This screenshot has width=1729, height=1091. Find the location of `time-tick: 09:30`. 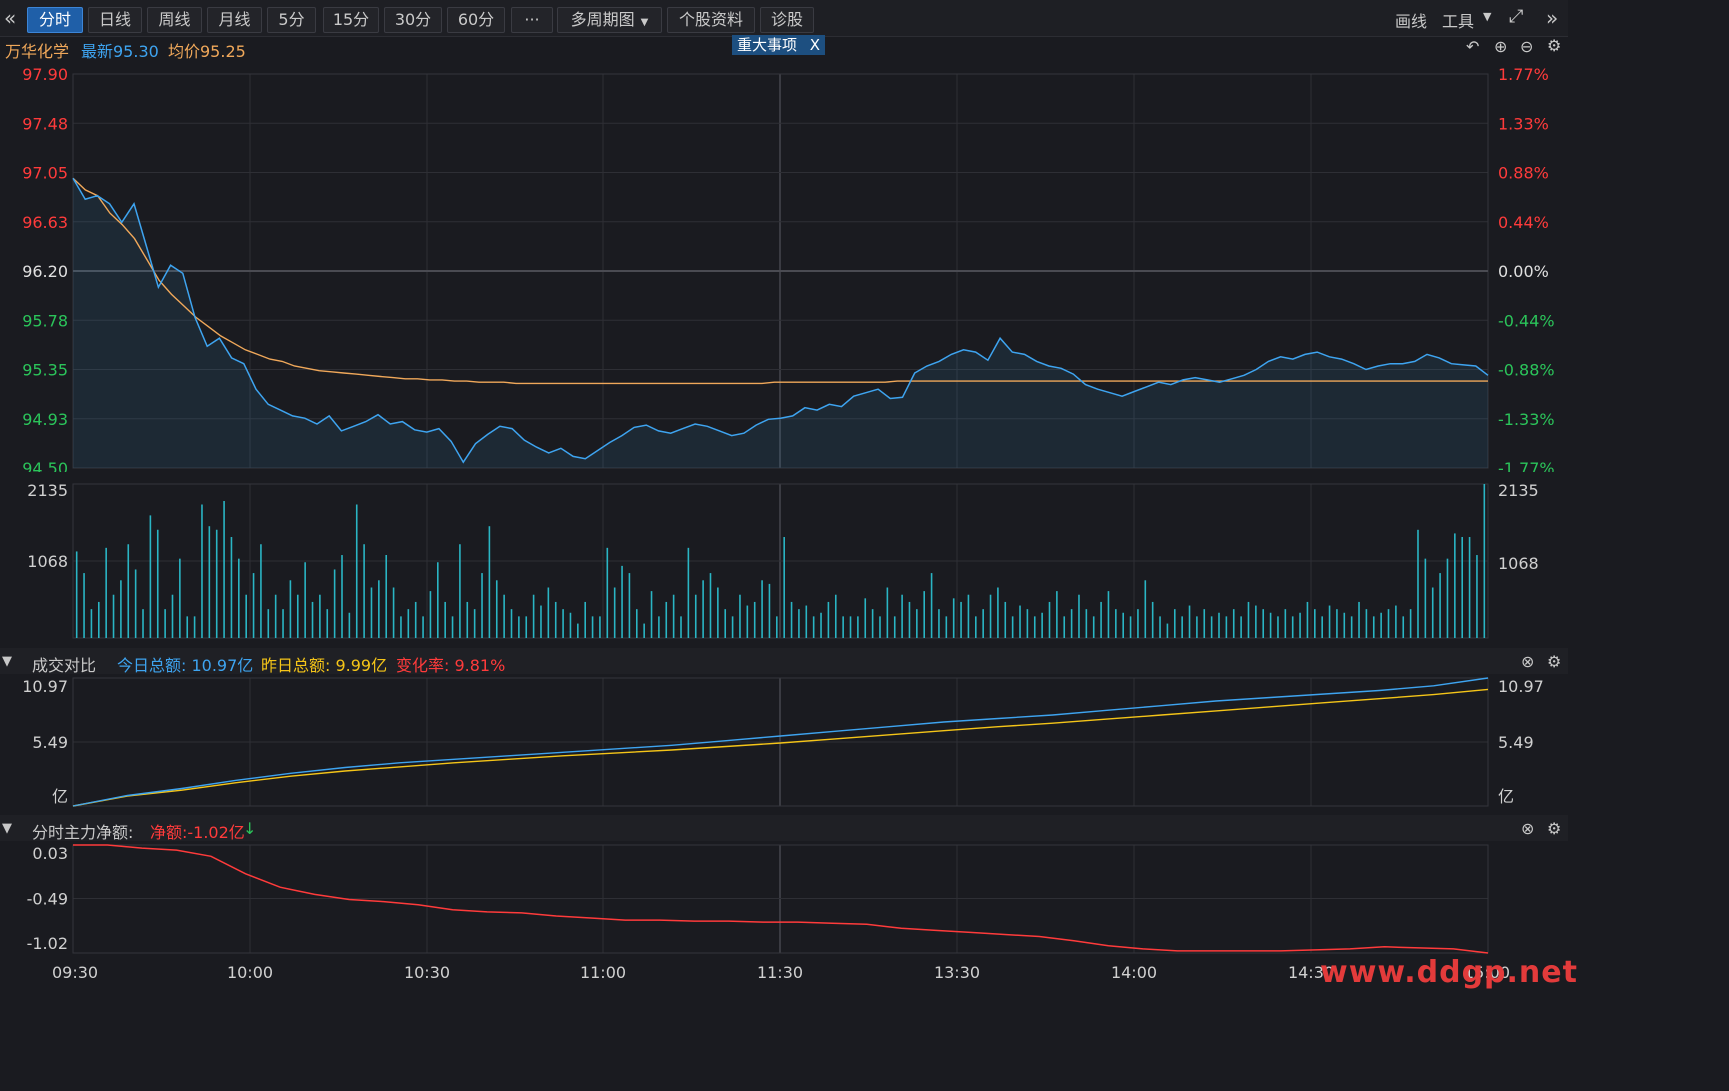

time-tick: 09:30 is located at coordinates (75, 972).